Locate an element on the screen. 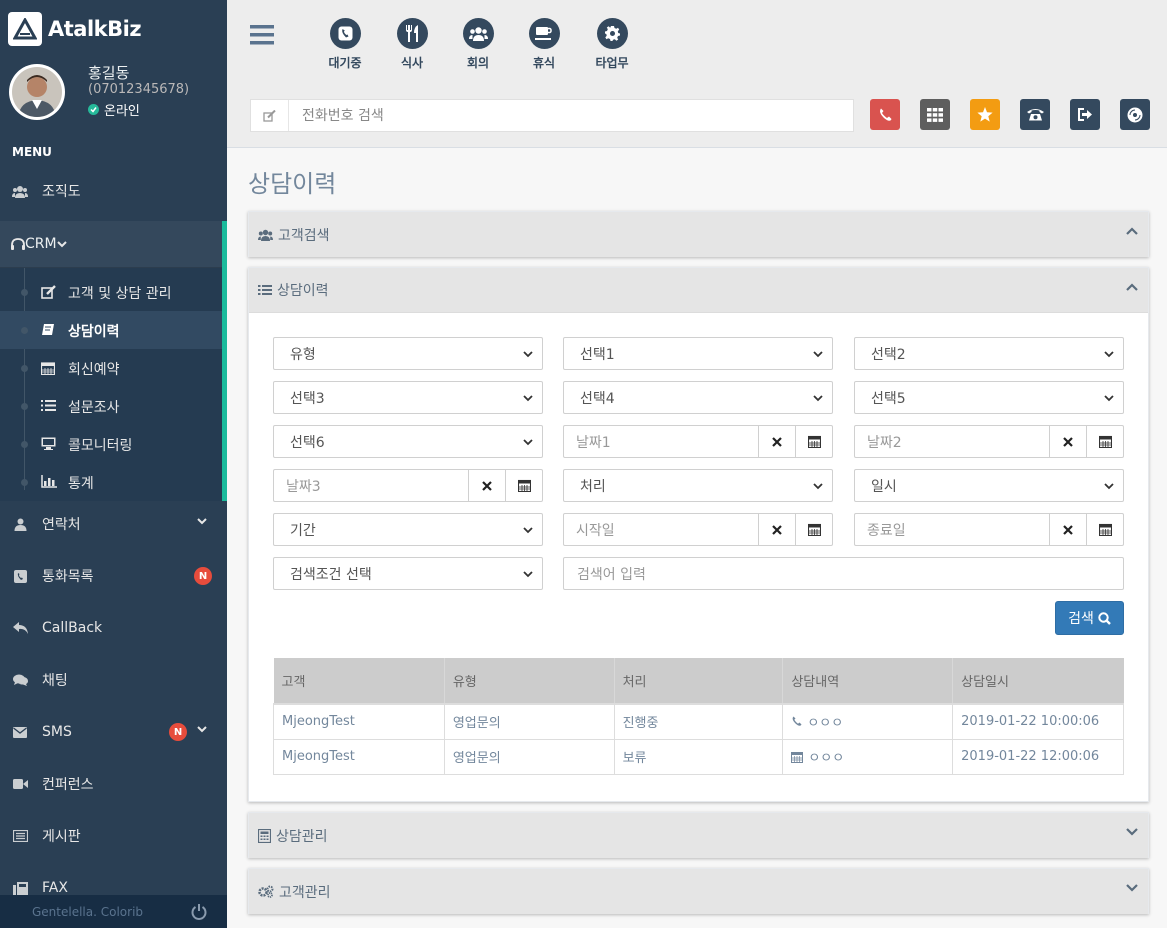 The width and height of the screenshot is (1167, 928). desk-phone-button is located at coordinates (1035, 114).